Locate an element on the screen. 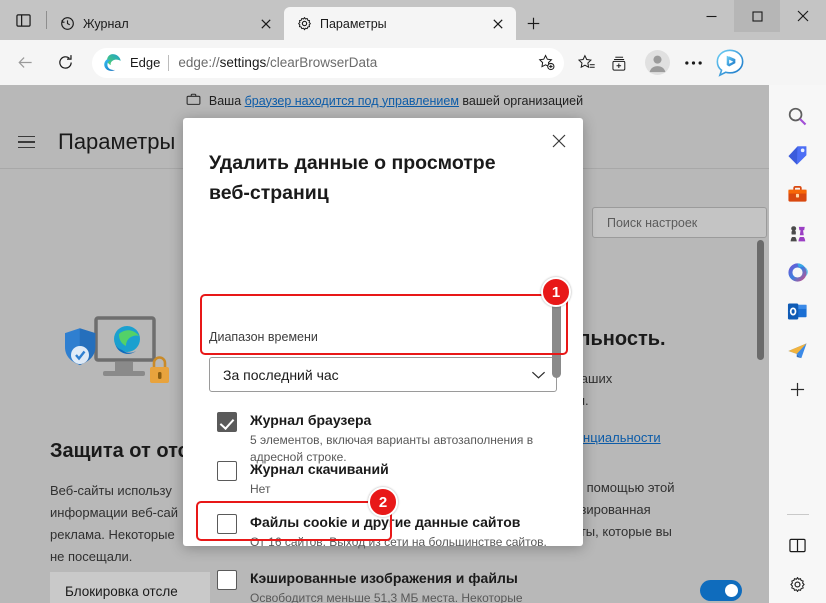  option-title: Файлы cookie и другие данные сайтов is located at coordinates (385, 522).